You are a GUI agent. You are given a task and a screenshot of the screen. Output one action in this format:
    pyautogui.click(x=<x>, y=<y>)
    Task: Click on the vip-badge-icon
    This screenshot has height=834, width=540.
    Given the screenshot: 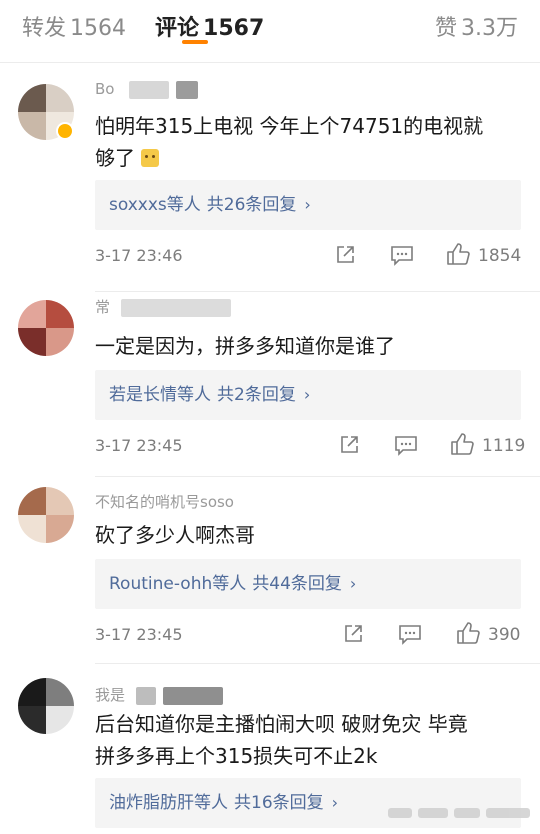 What is the action you would take?
    pyautogui.click(x=65, y=131)
    